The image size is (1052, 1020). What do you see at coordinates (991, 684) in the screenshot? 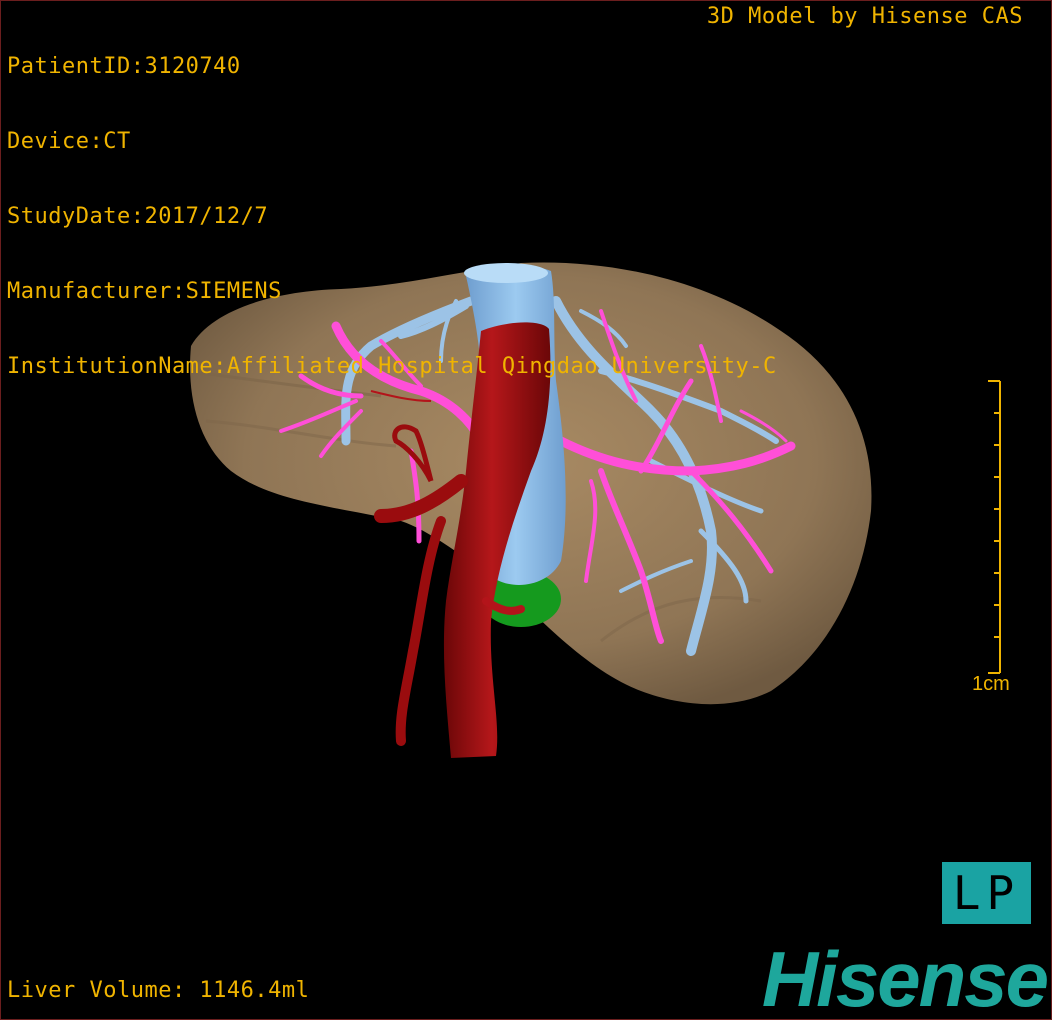
I see `scale-label: 1cm` at bounding box center [991, 684].